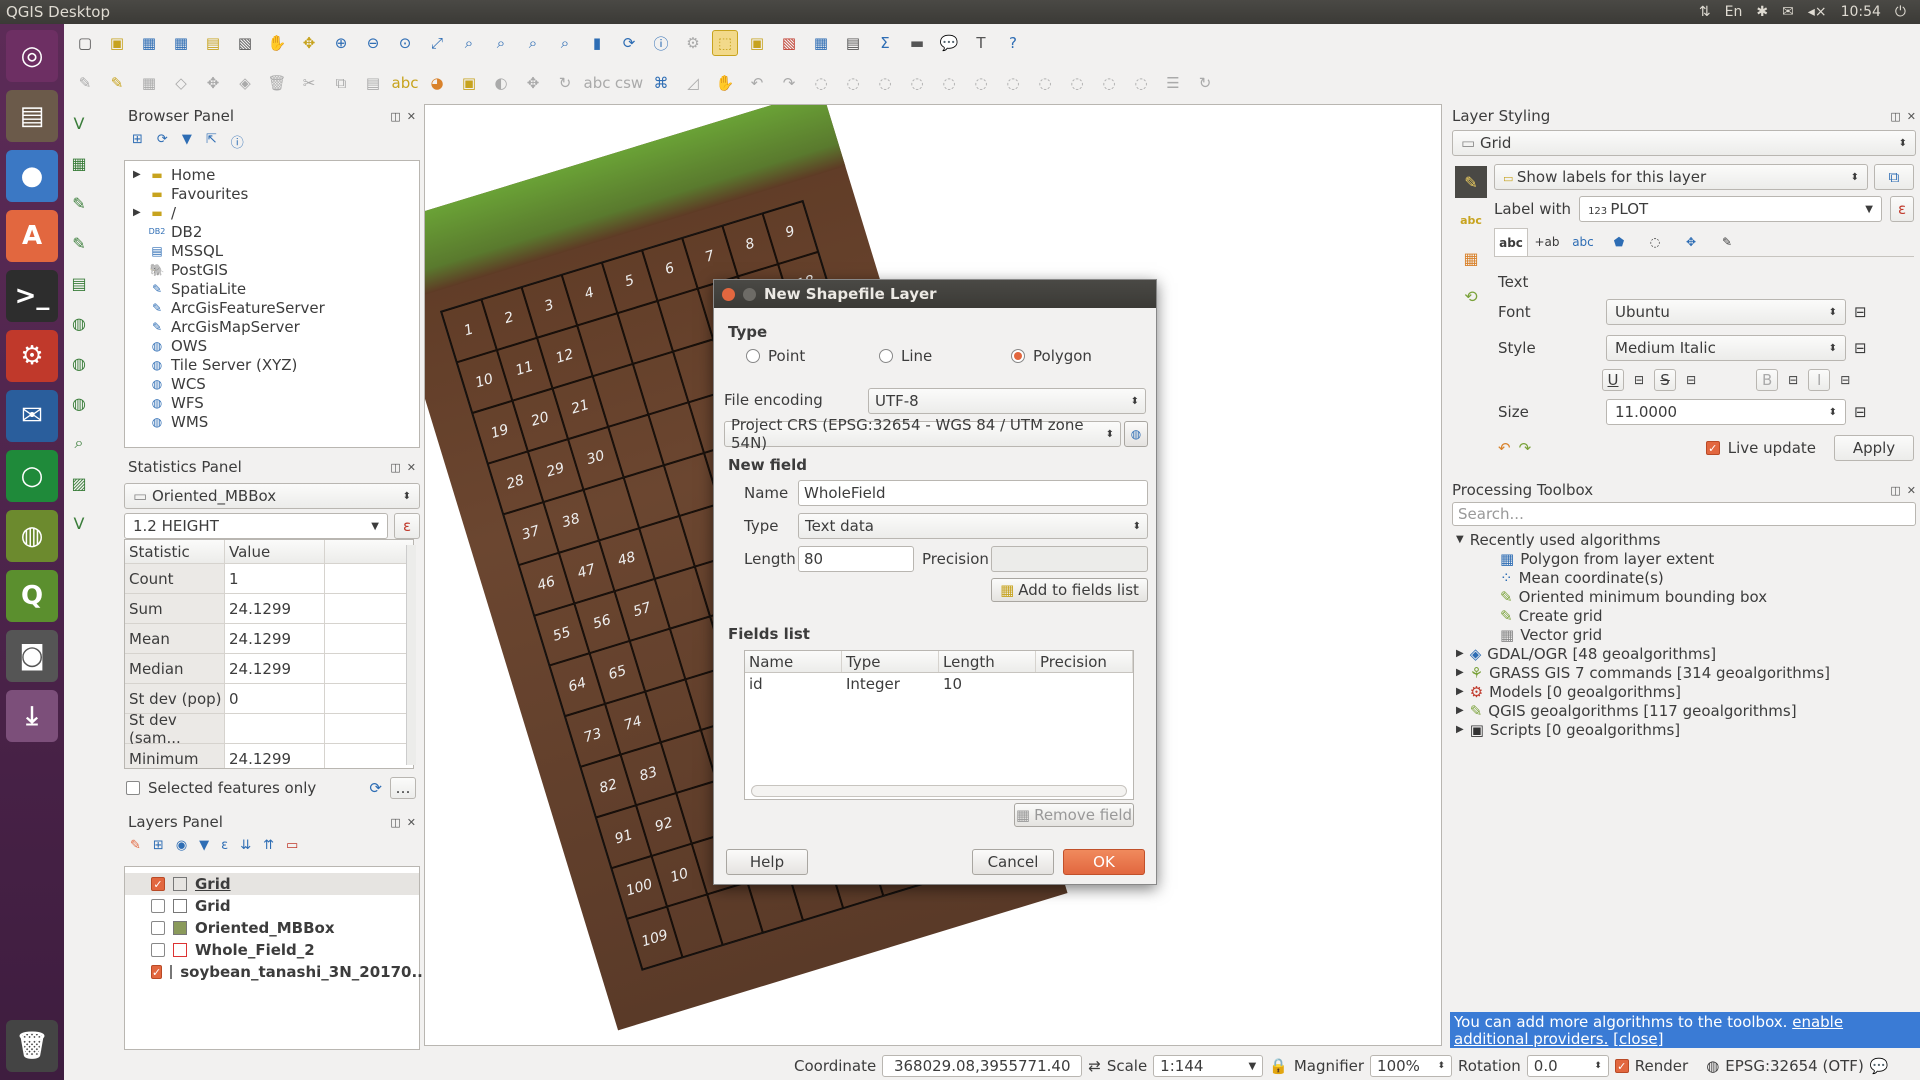  Describe the element at coordinates (1069, 590) in the screenshot. I see `add-to-fields-button: ▦ Add to fields list` at that location.